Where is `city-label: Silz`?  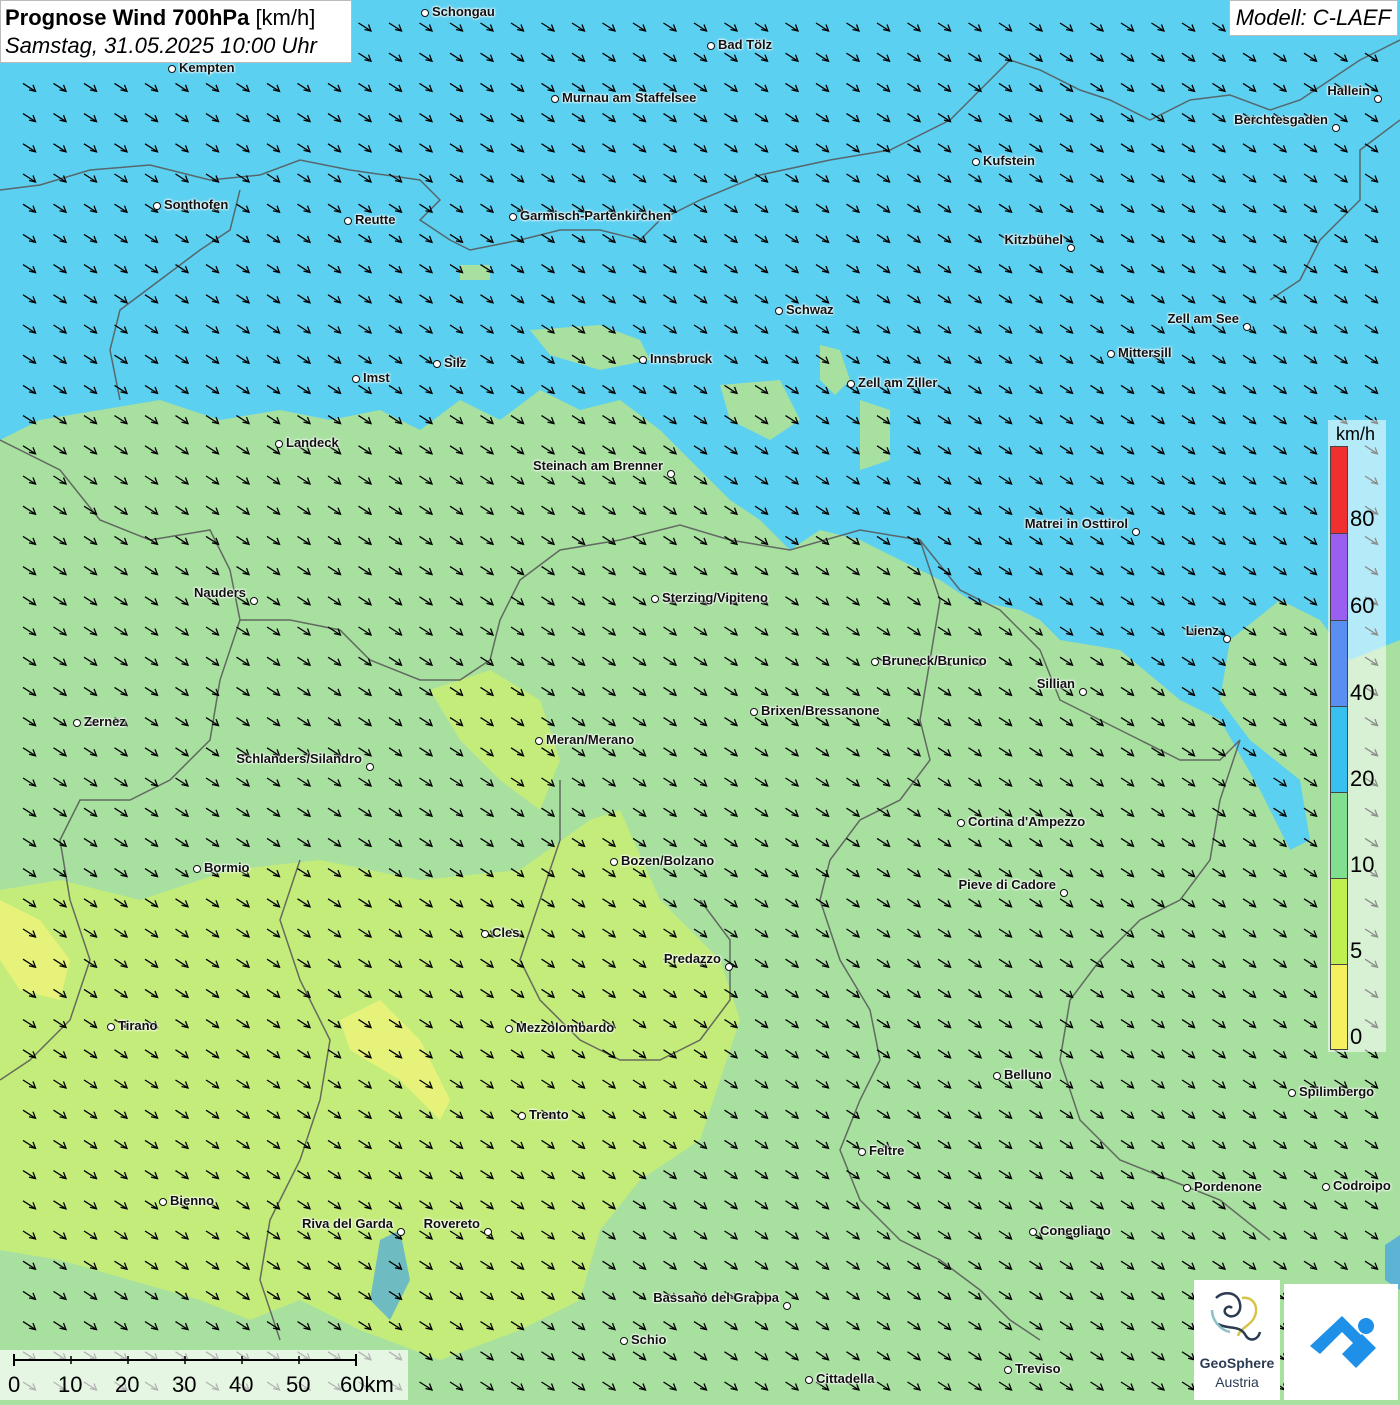 city-label: Silz is located at coordinates (455, 362).